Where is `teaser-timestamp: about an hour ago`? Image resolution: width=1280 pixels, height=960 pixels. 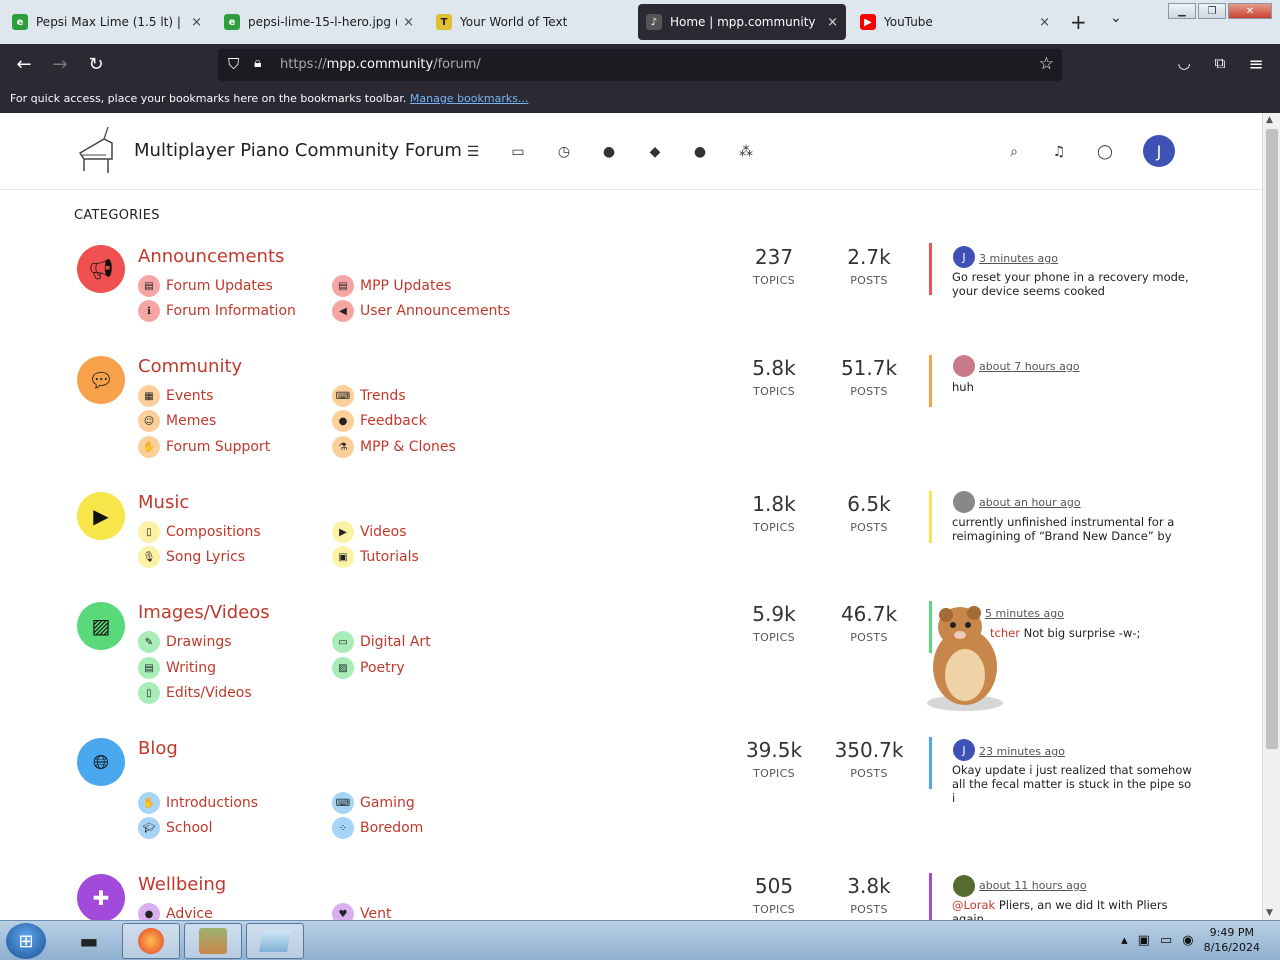
teaser-timestamp: about an hour ago is located at coordinates (1030, 502).